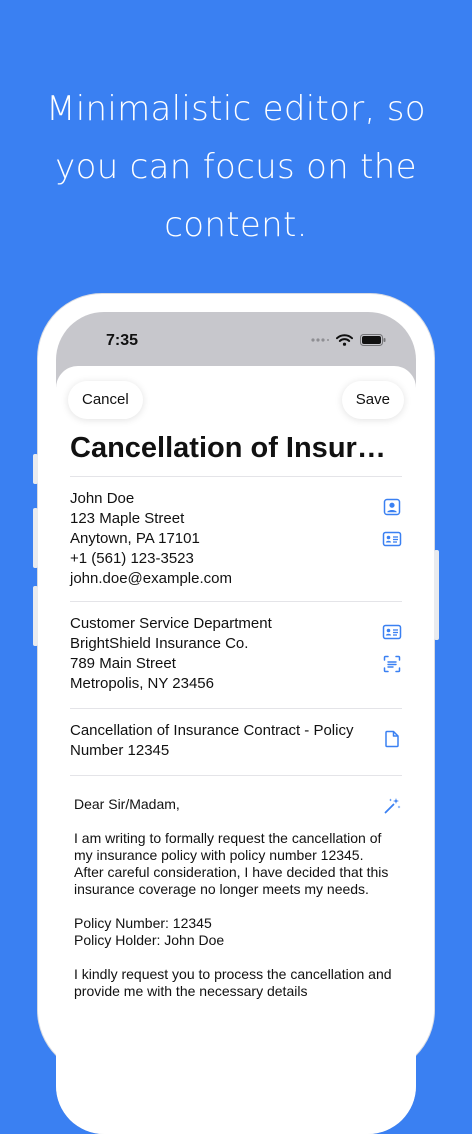  I want to click on recipient-street: 789 Main Street, so click(123, 663).